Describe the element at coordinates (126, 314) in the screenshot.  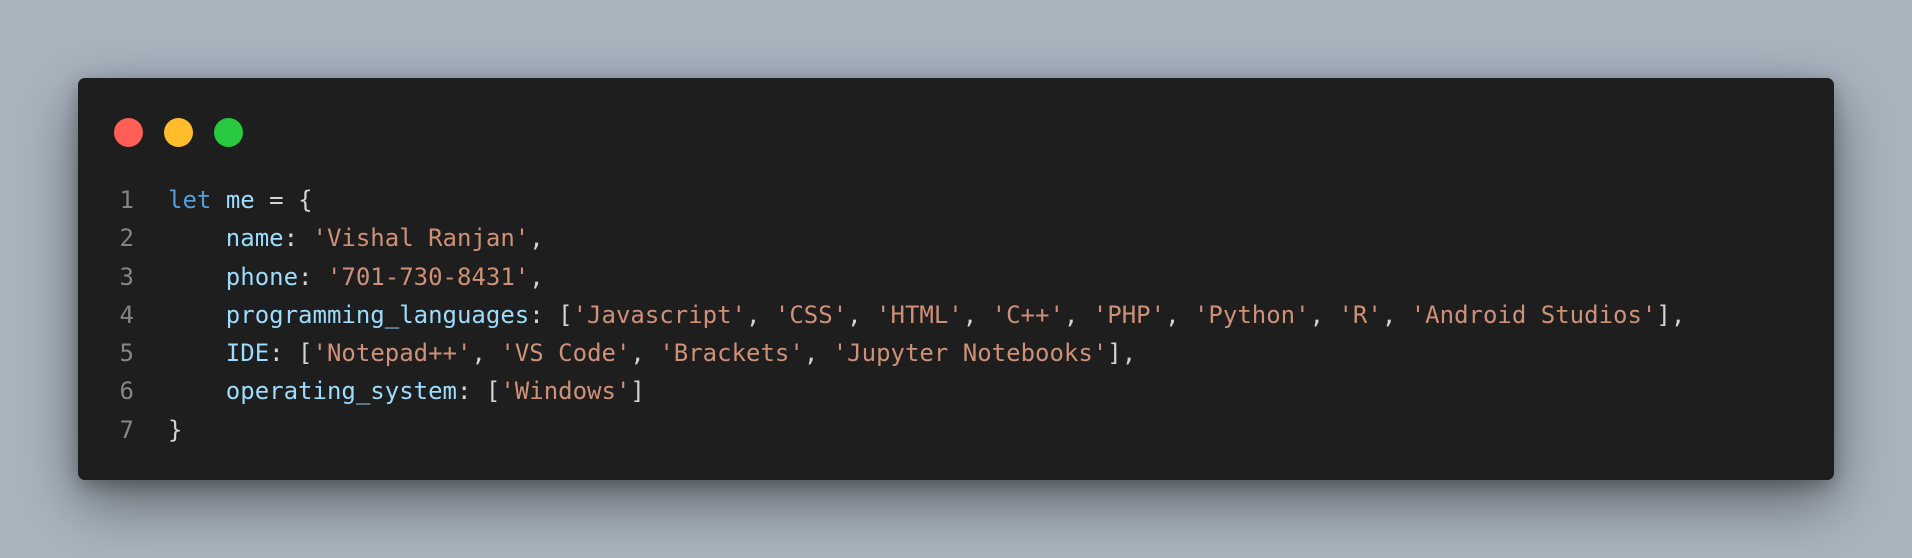
I see `line-number: 4` at that location.